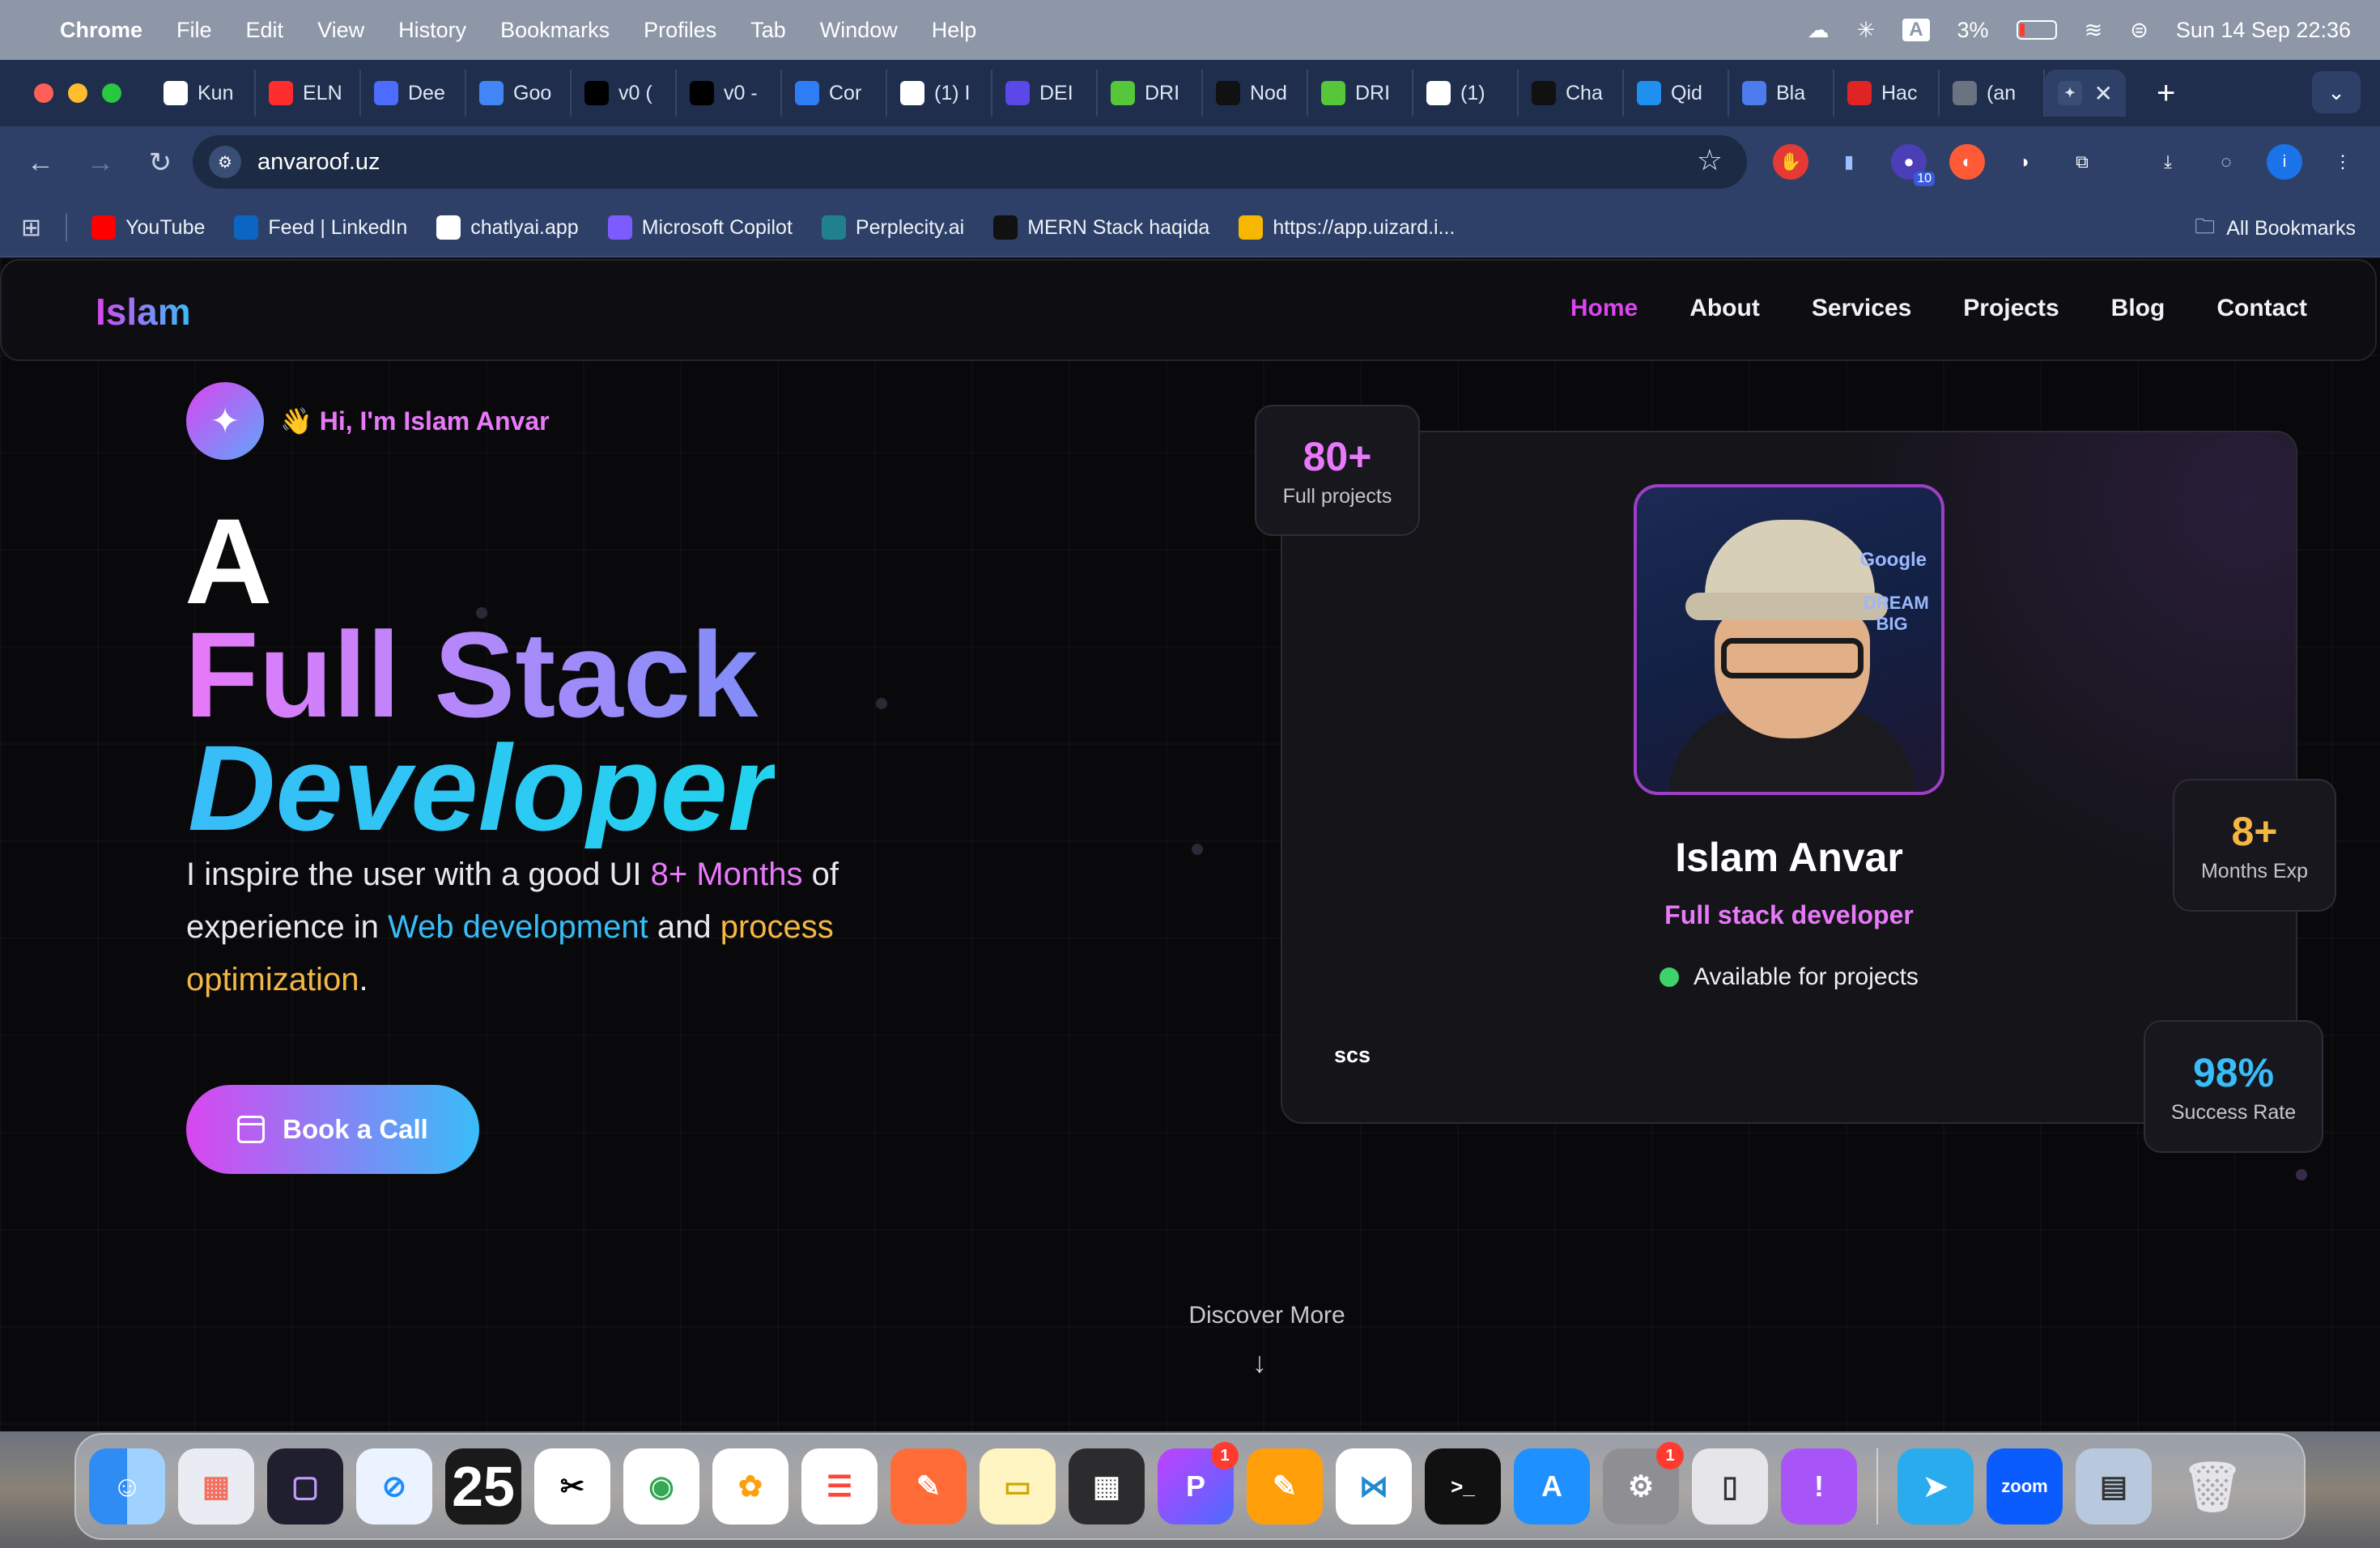 The width and height of the screenshot is (2380, 1548). What do you see at coordinates (127, 1486) in the screenshot?
I see `finder-icon: ☺` at bounding box center [127, 1486].